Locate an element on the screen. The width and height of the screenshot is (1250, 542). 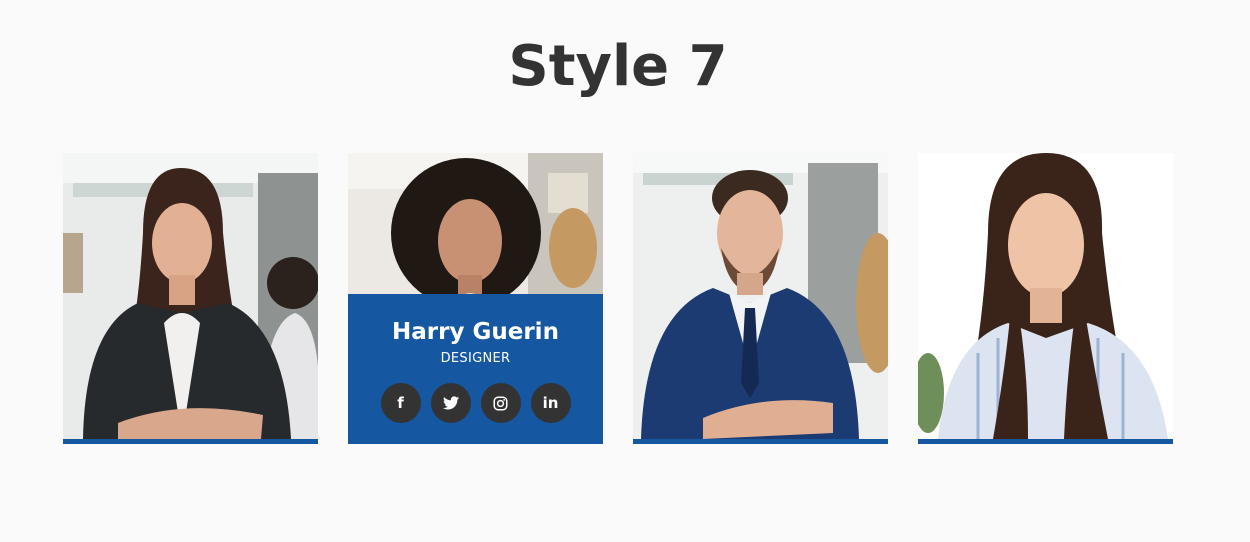
member-name: Harry Guerin is located at coordinates (475, 332).